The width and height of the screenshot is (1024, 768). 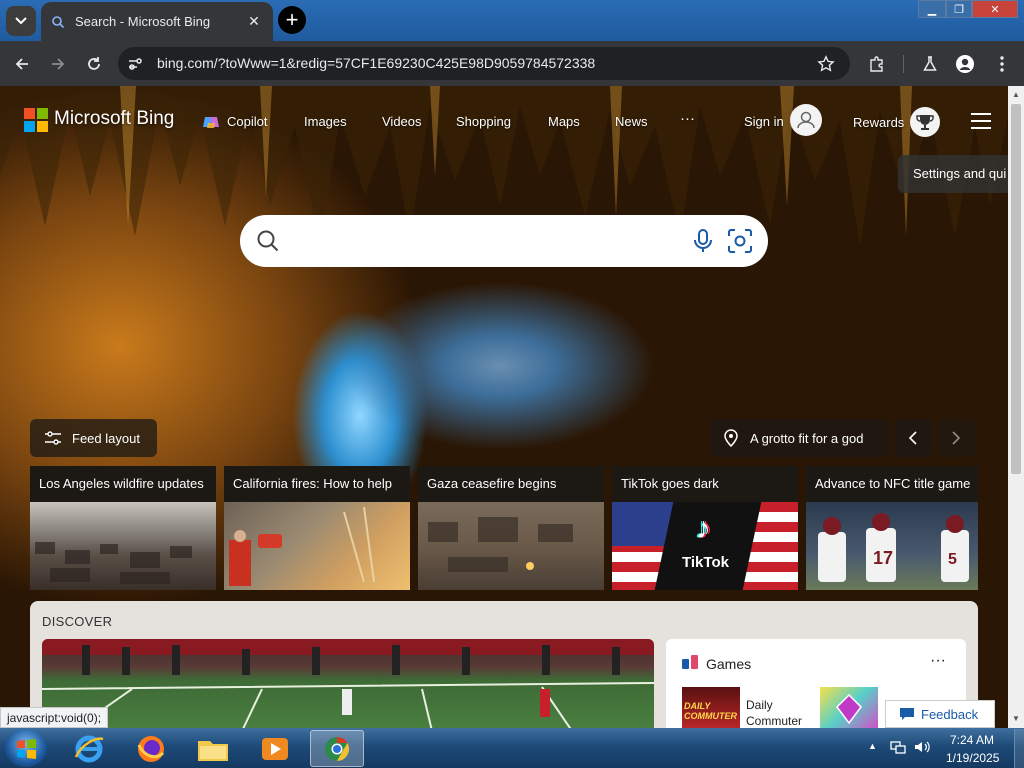 I want to click on user-icon, so click(x=806, y=120).